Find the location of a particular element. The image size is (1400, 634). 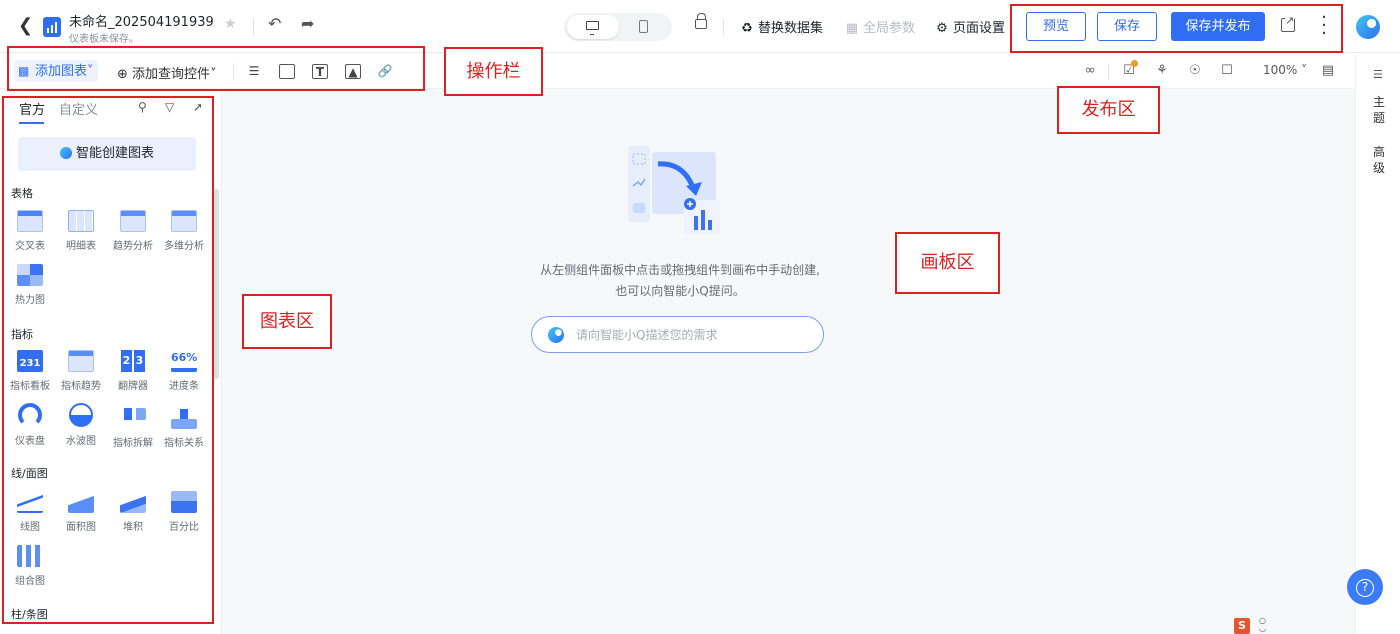

mobile-view-toggle is located at coordinates (644, 27).